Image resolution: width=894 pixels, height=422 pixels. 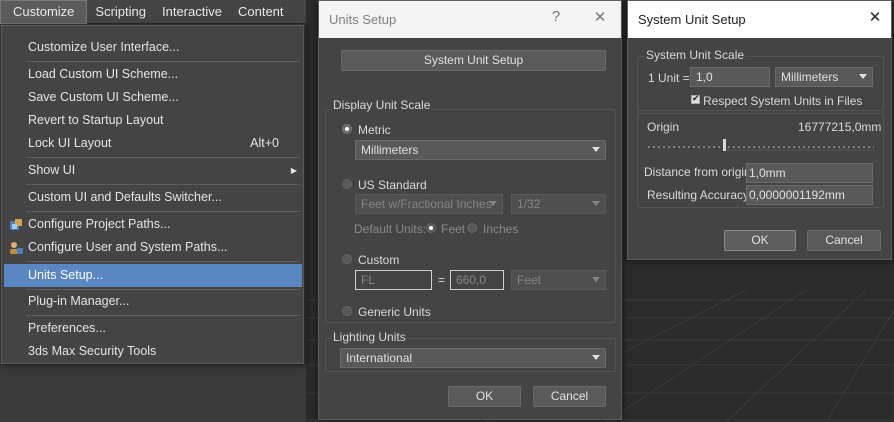 What do you see at coordinates (783, 101) in the screenshot?
I see `respect-units-label: Respect System Units in Files` at bounding box center [783, 101].